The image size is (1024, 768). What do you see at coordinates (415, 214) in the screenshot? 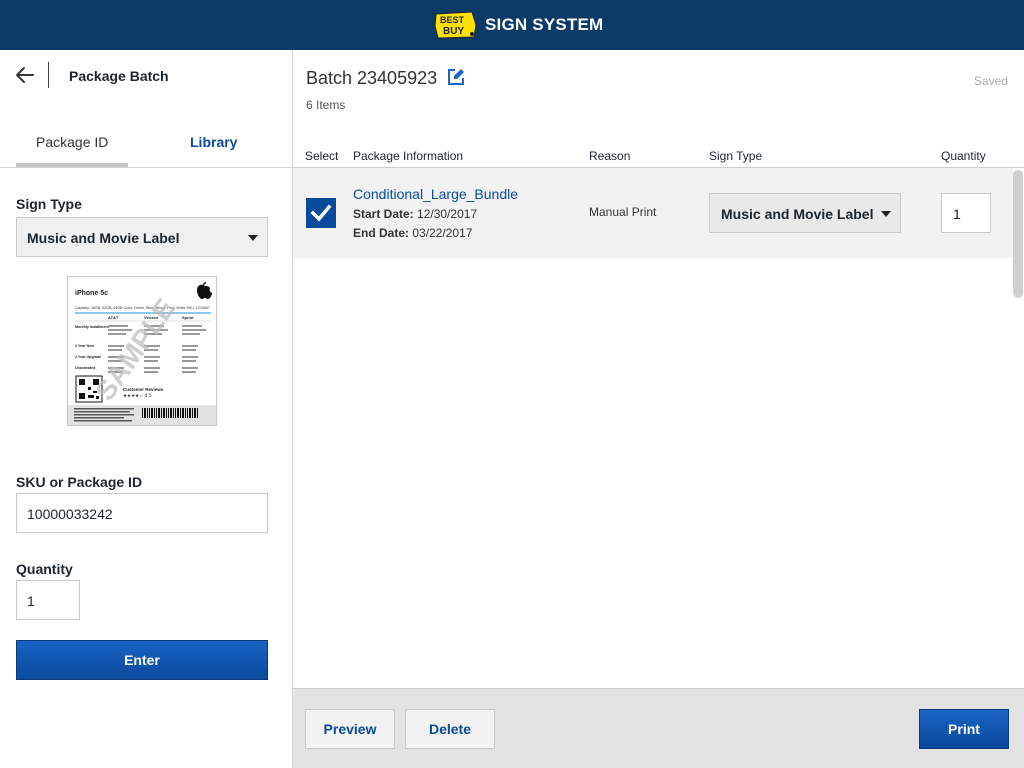
I see `start-date: Start Date: 12/30/2017` at bounding box center [415, 214].